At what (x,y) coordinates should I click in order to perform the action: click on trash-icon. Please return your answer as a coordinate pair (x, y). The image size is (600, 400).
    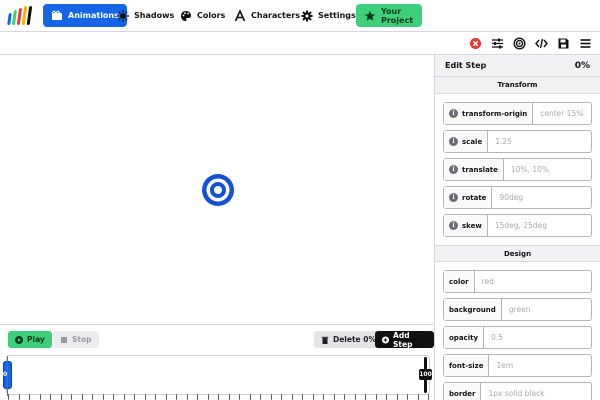
    Looking at the image, I should click on (325, 340).